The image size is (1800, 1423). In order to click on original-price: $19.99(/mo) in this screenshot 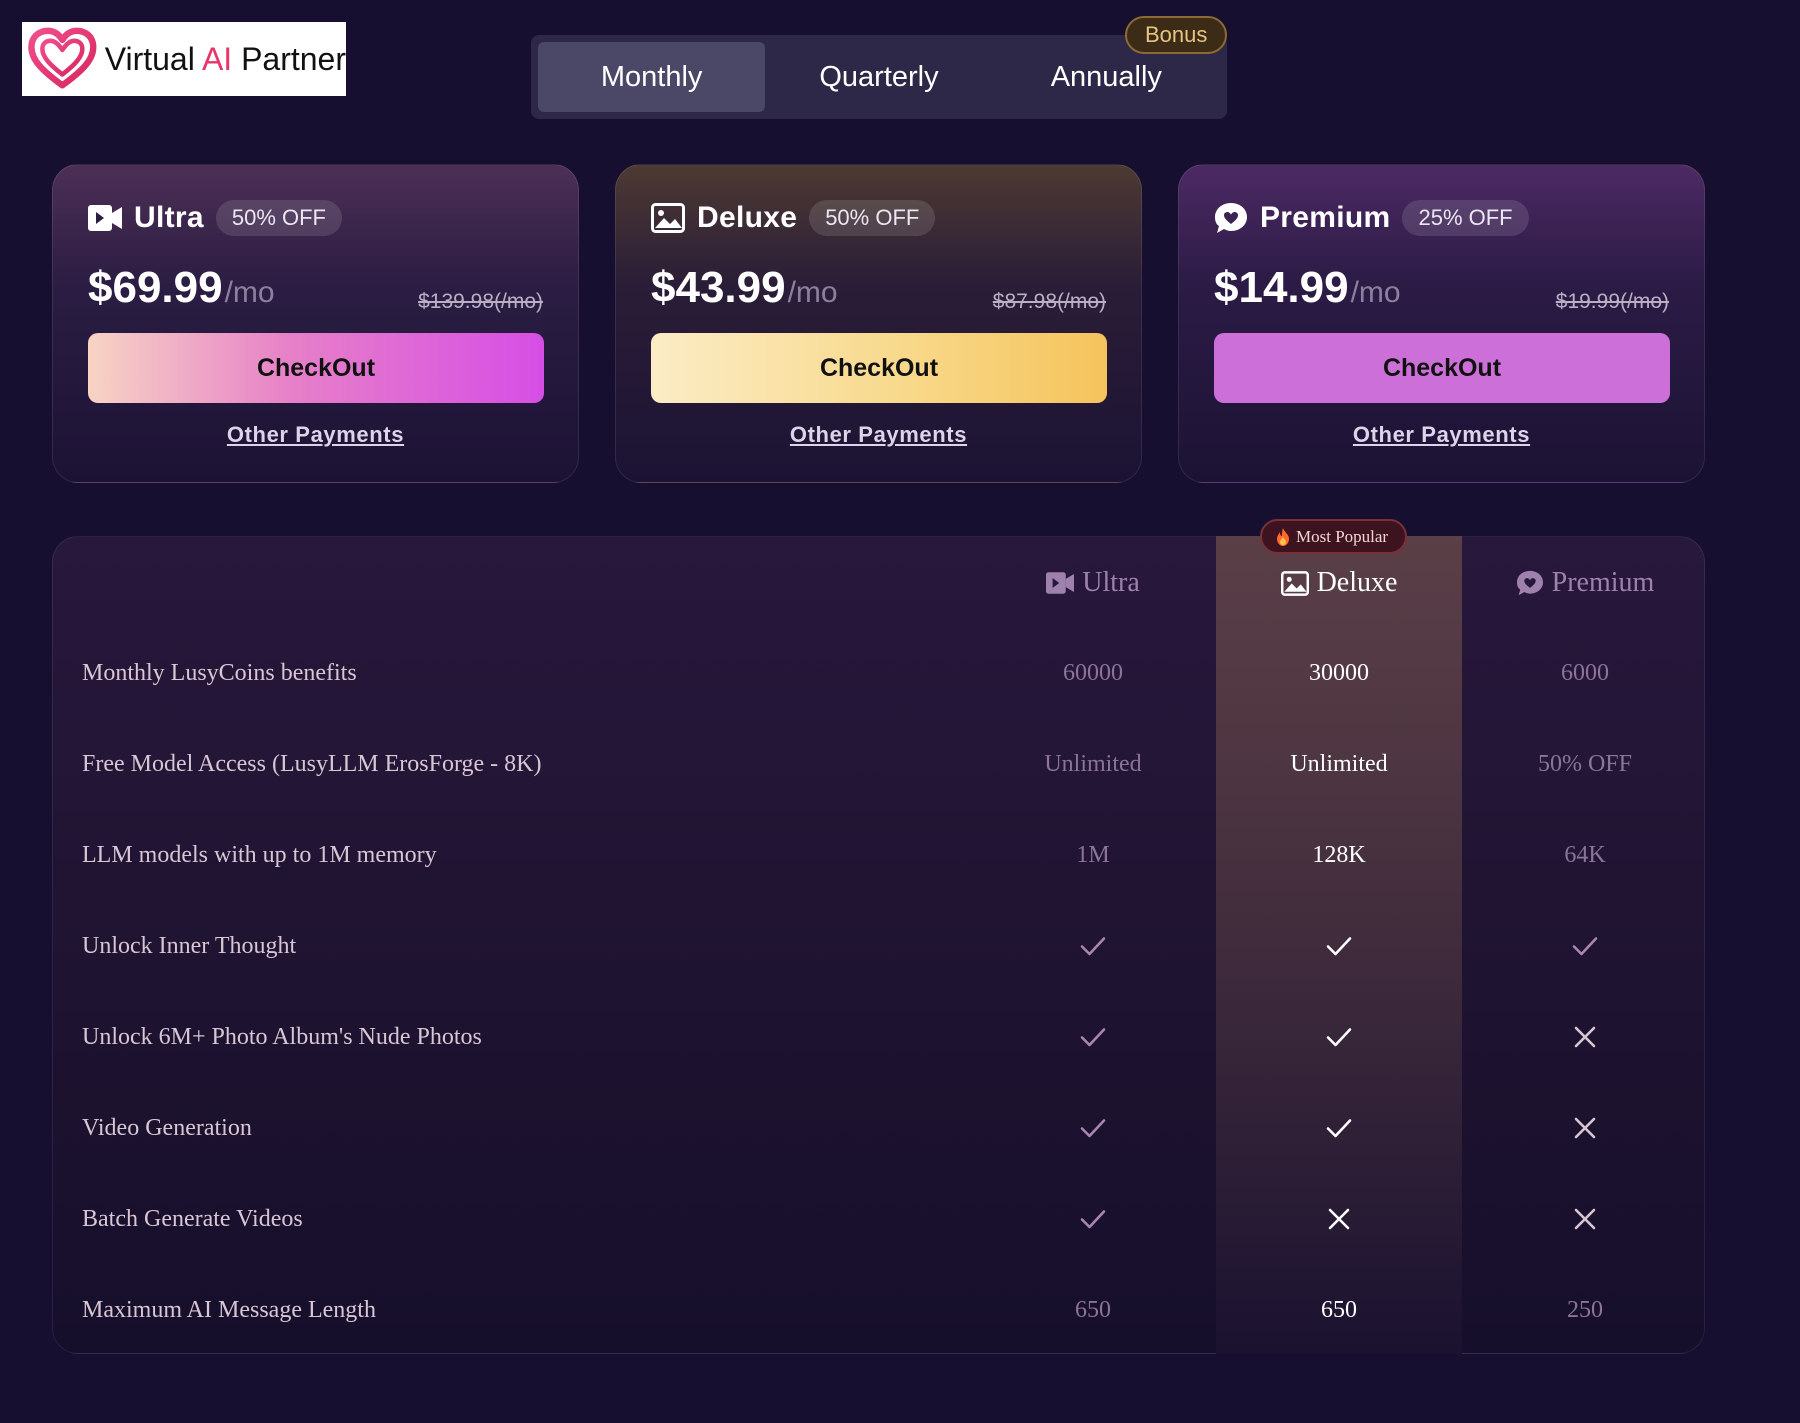, I will do `click(1612, 301)`.